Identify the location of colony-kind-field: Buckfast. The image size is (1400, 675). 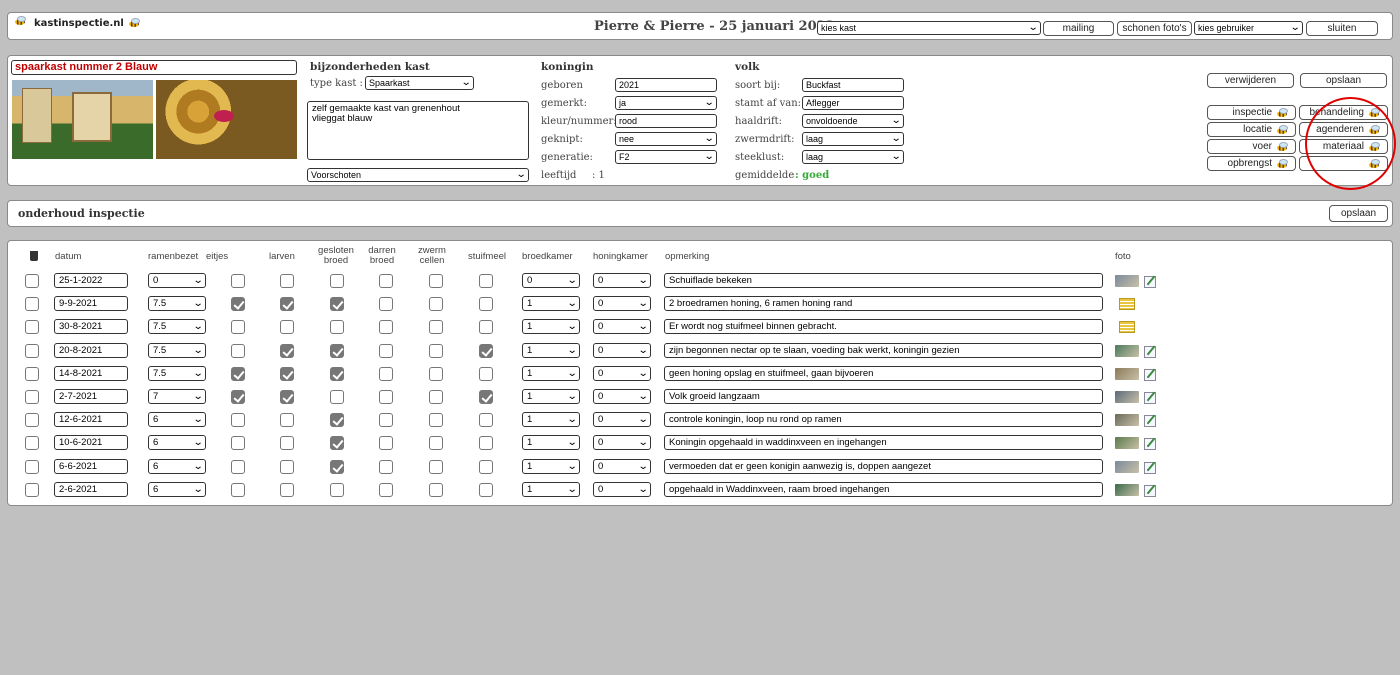
(853, 85).